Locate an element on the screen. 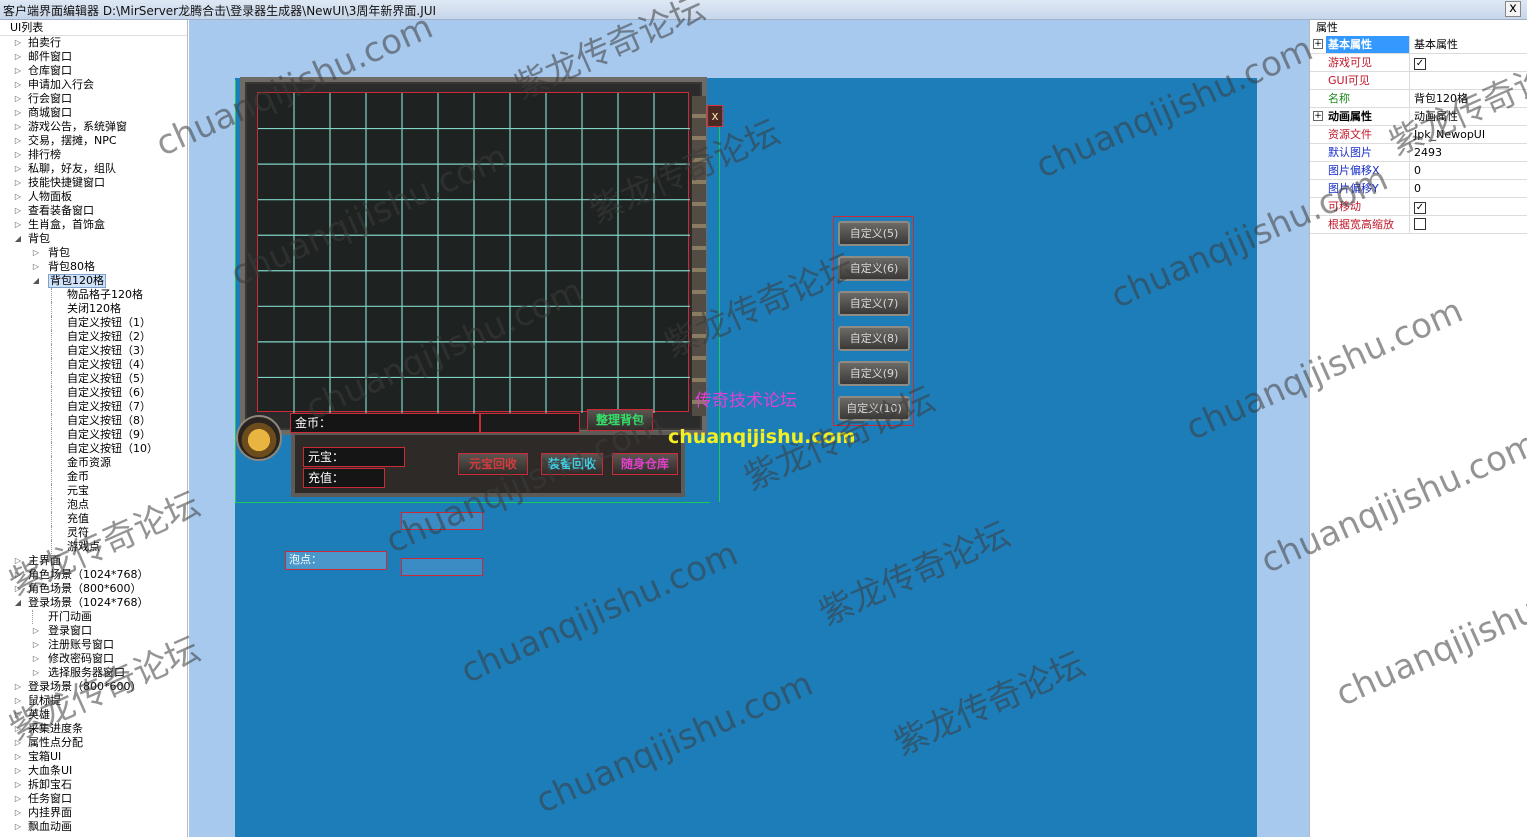 Image resolution: width=1527 pixels, height=837 pixels. tree-item: 充值 is located at coordinates (93, 519).